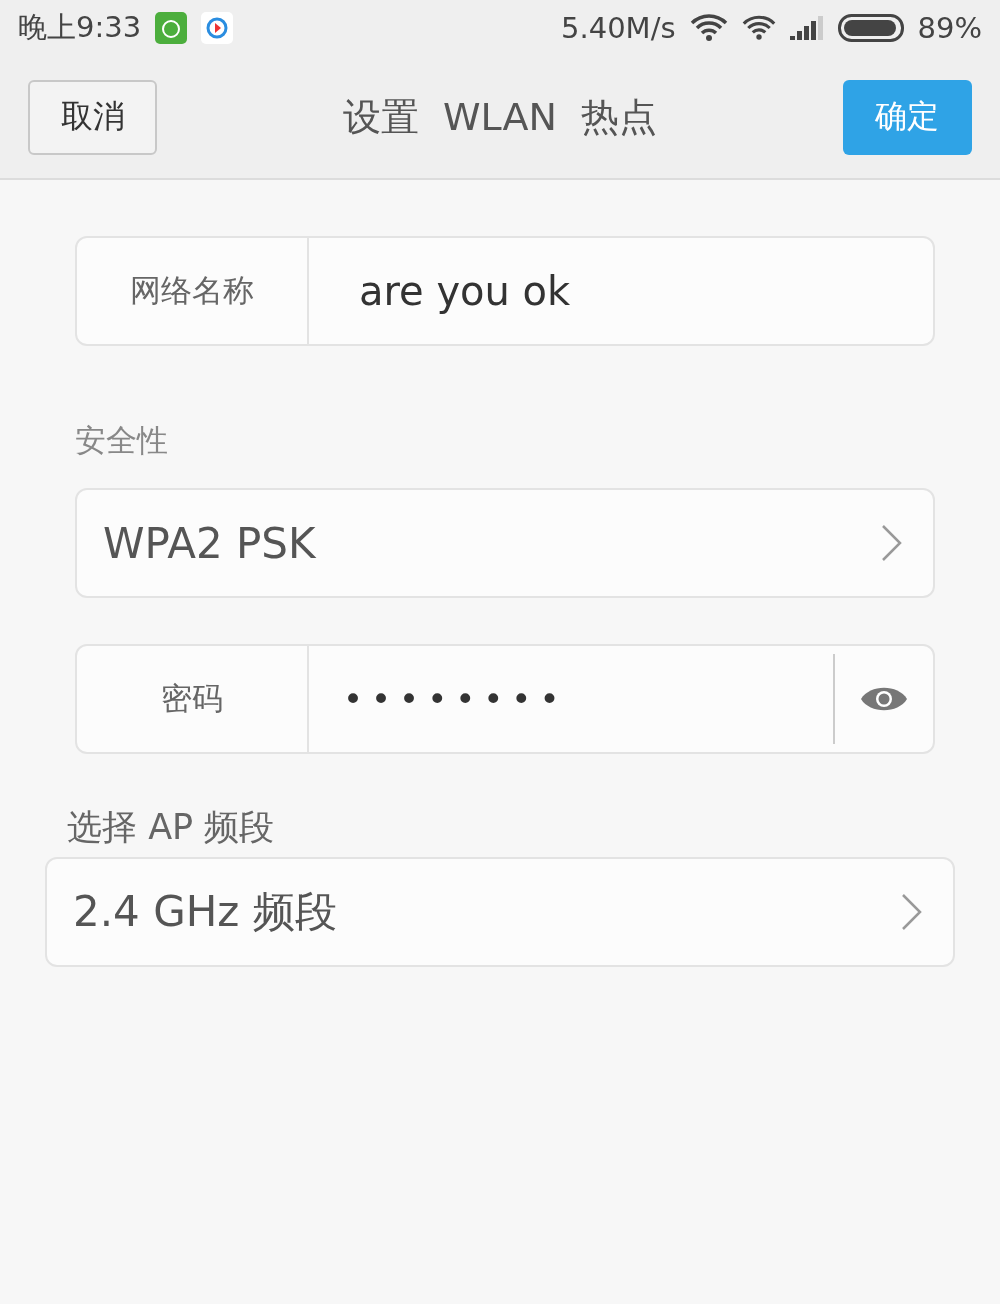  I want to click on field-label: 密码, so click(193, 699).